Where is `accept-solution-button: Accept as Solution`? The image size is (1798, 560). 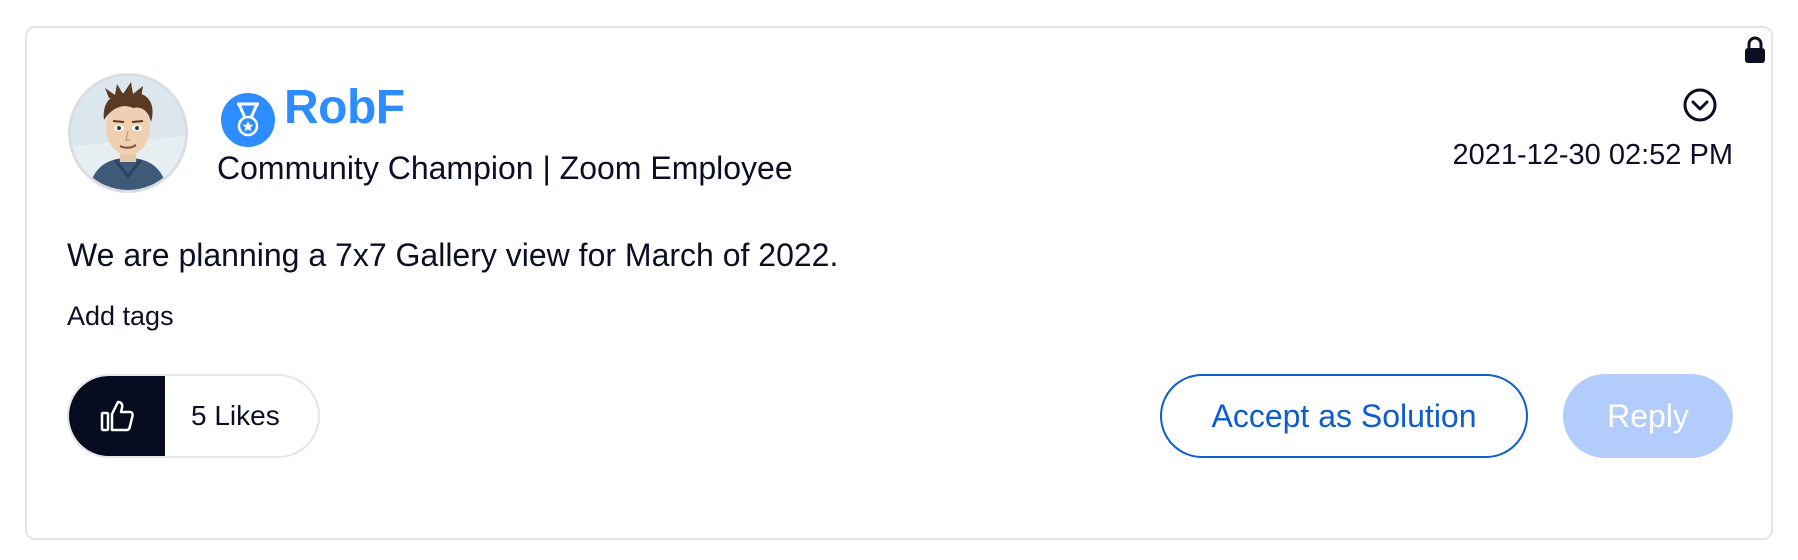
accept-solution-button: Accept as Solution is located at coordinates (1344, 416).